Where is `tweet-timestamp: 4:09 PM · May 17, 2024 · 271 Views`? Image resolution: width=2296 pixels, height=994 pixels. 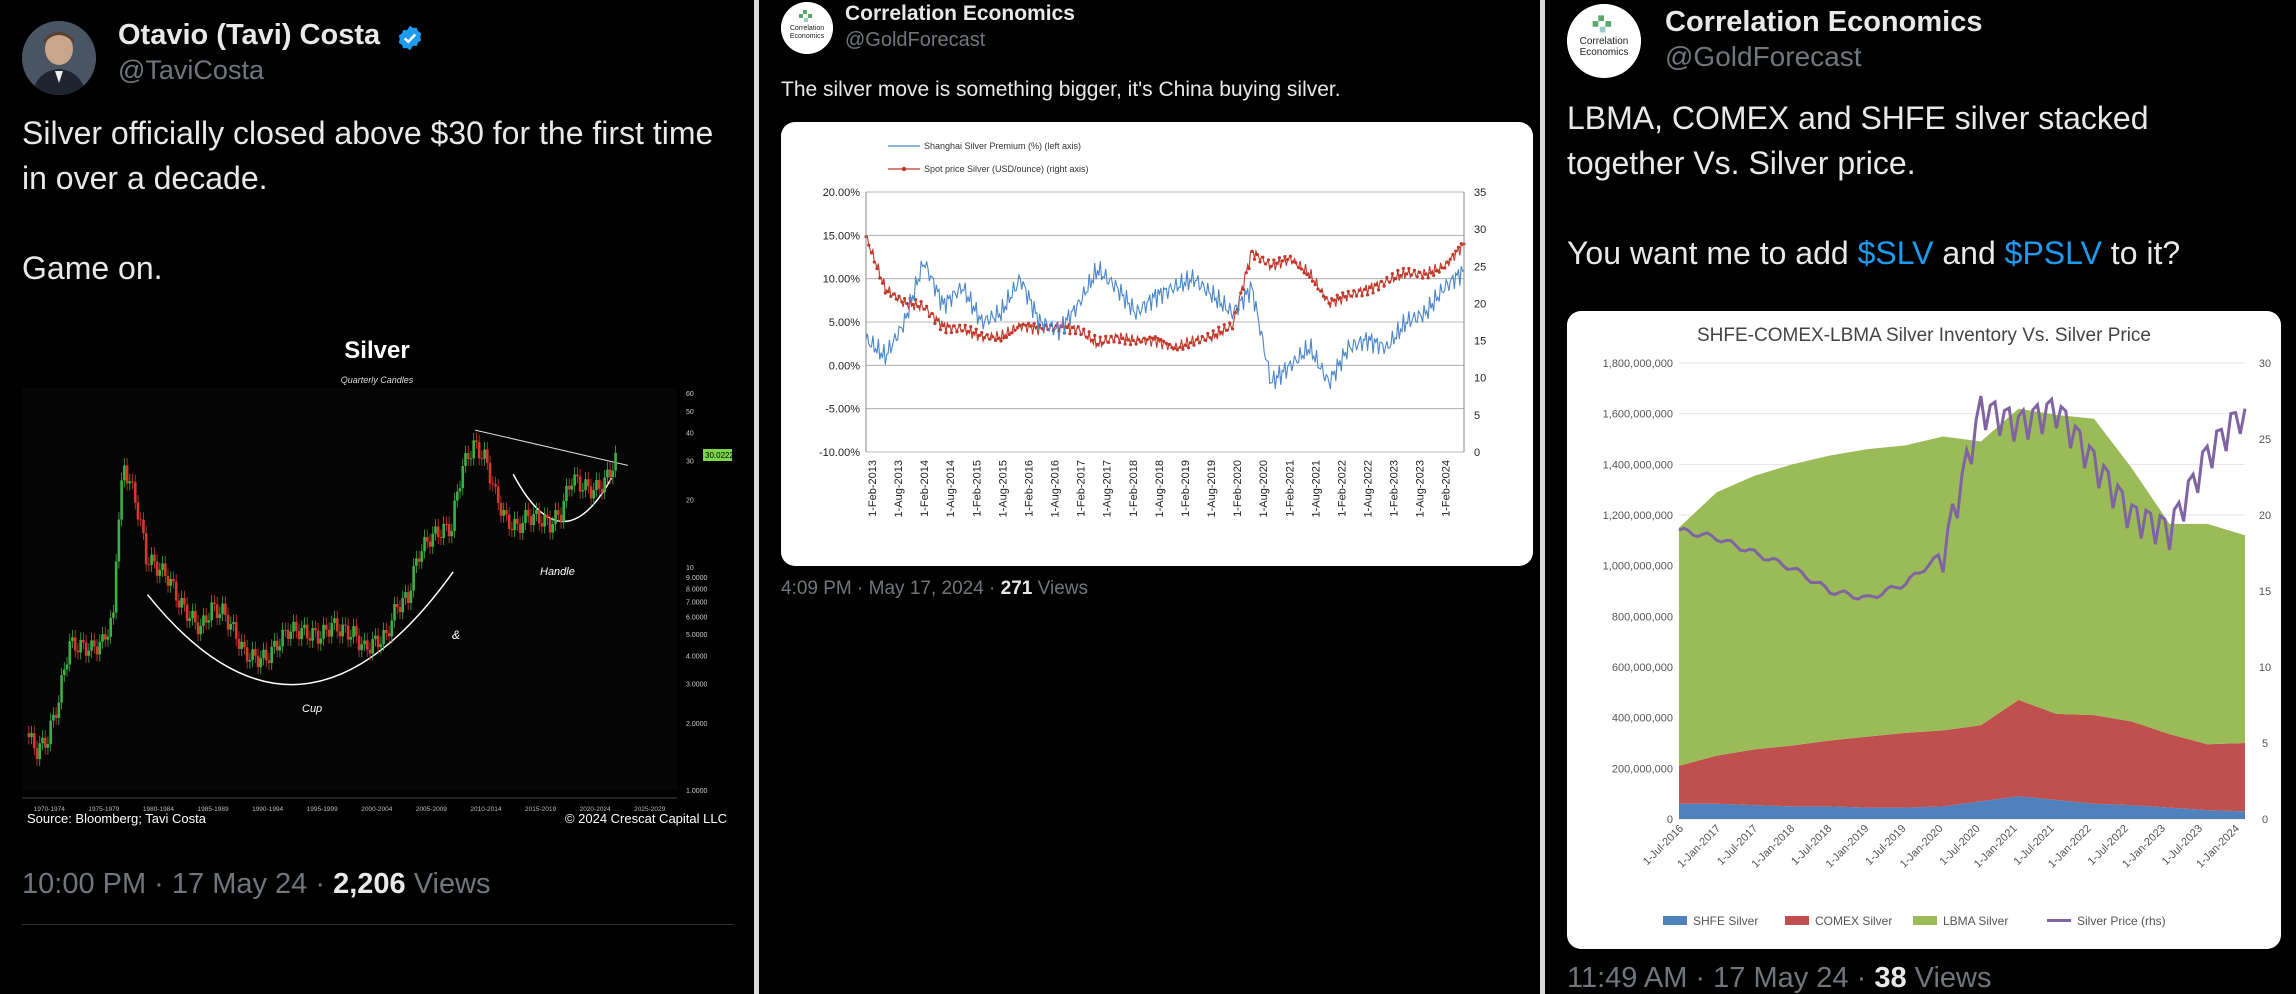 tweet-timestamp: 4:09 PM · May 17, 2024 · 271 Views is located at coordinates (934, 589).